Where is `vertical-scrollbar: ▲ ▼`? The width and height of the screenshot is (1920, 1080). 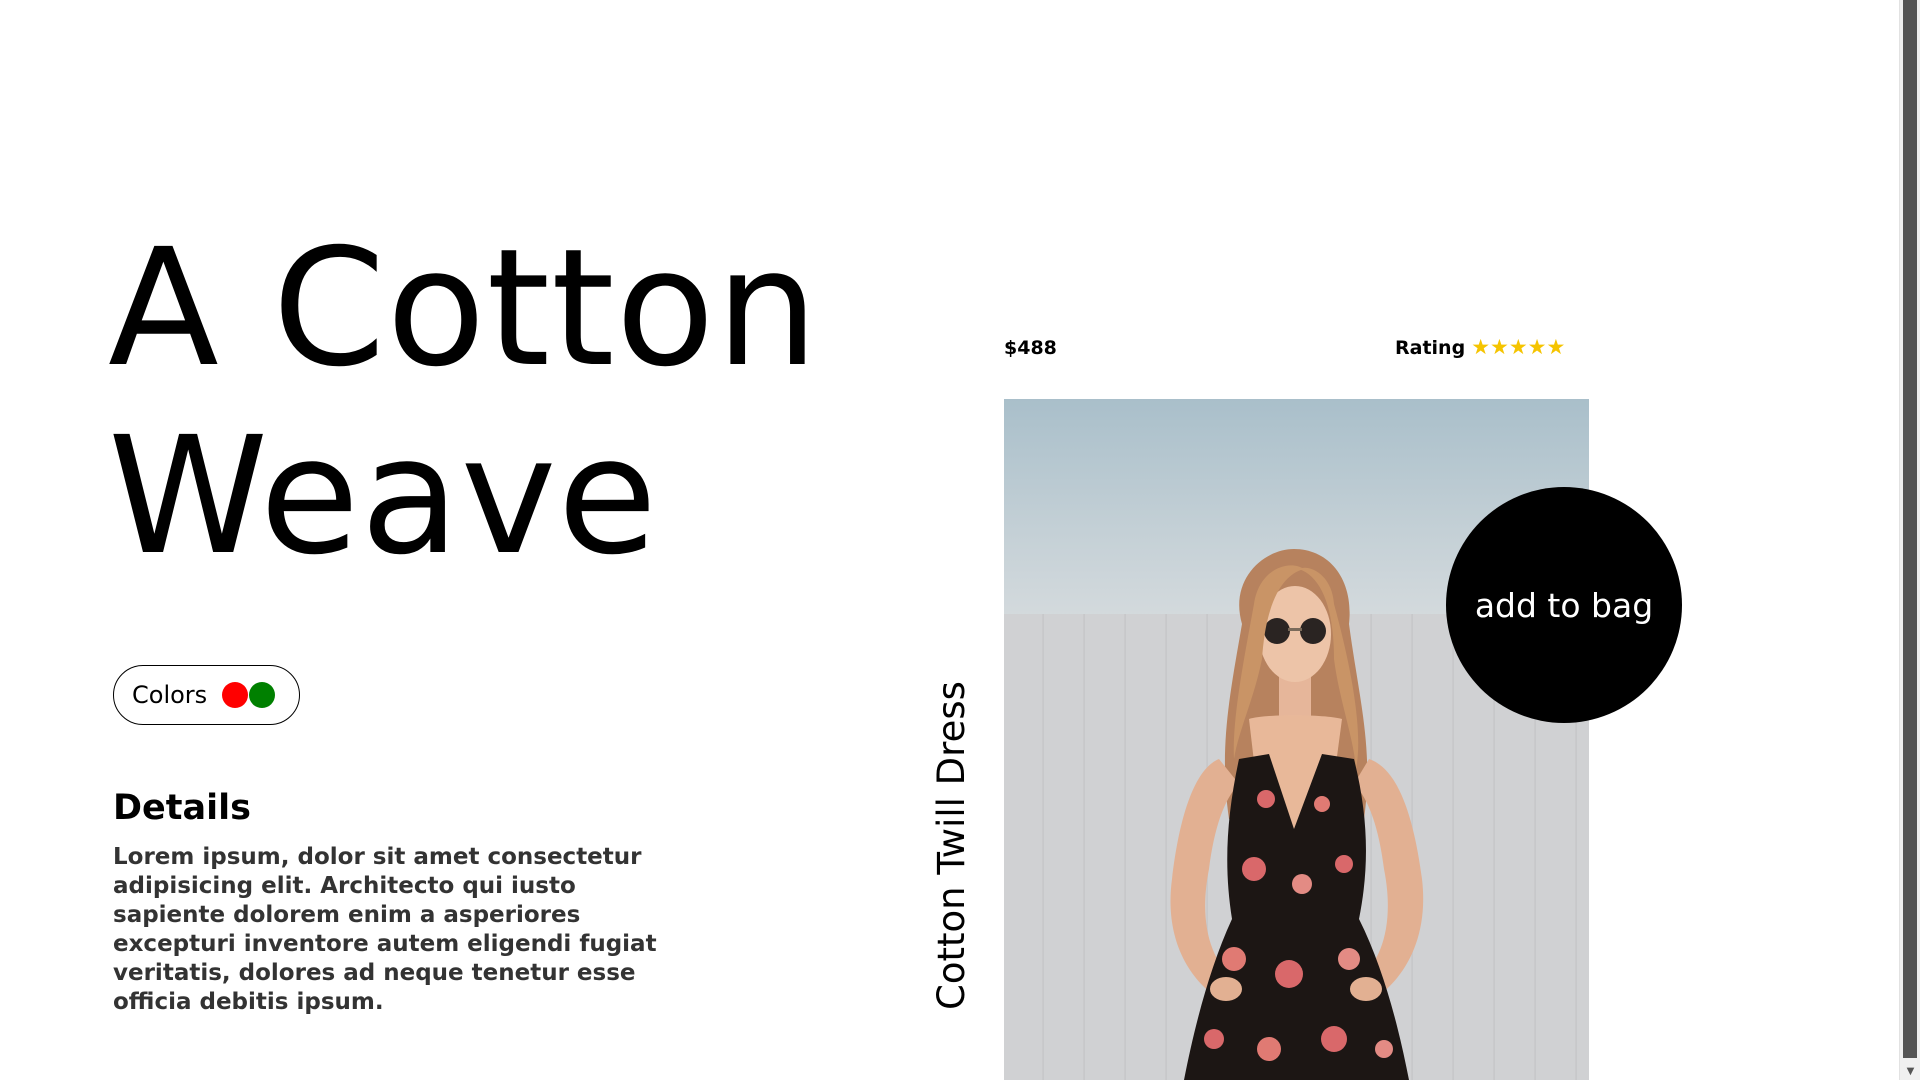
vertical-scrollbar: ▲ ▼ is located at coordinates (1909, 540).